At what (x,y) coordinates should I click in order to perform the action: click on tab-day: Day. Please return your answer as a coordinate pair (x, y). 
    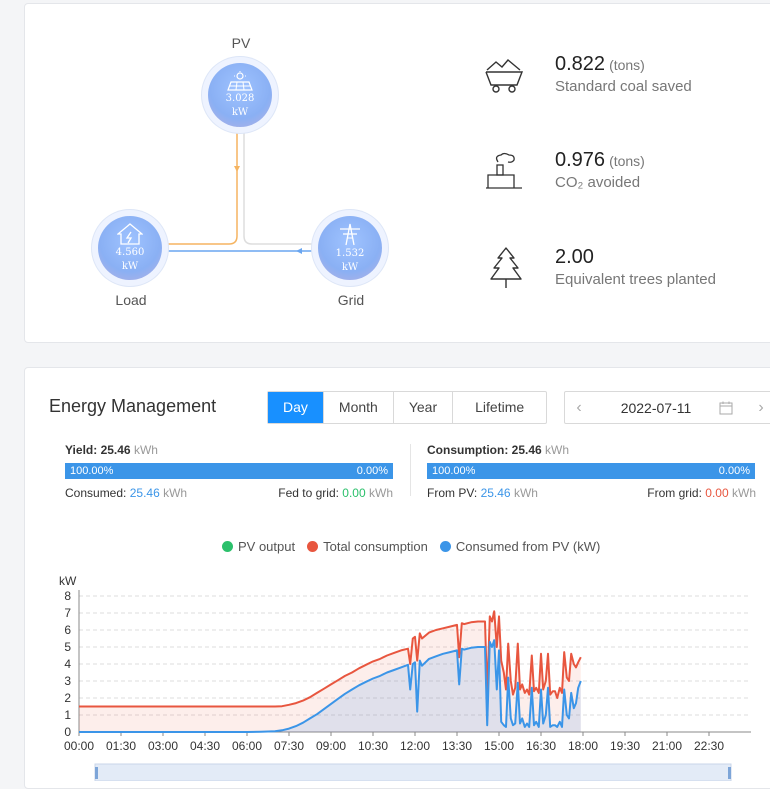
    Looking at the image, I should click on (296, 407).